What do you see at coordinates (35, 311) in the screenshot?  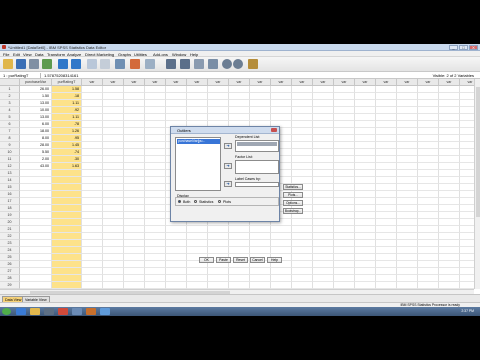 I see `explorer-icon` at bounding box center [35, 311].